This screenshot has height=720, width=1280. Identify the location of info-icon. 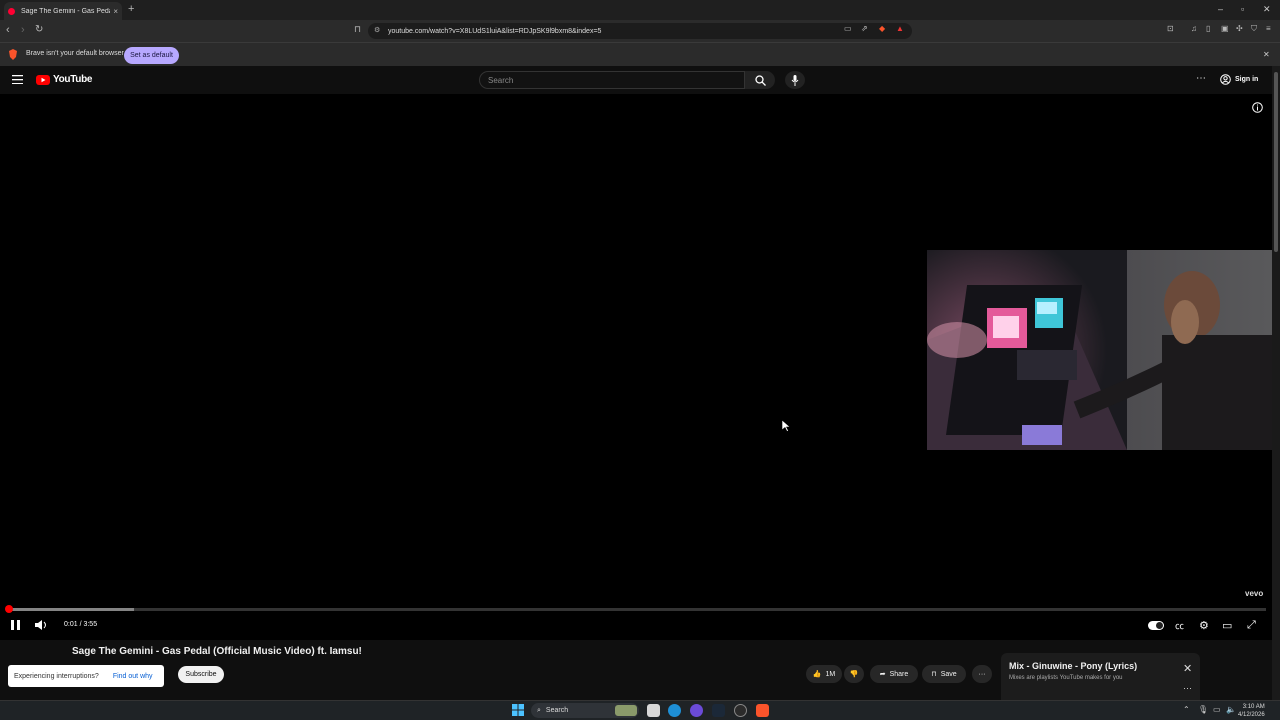
(1257, 107).